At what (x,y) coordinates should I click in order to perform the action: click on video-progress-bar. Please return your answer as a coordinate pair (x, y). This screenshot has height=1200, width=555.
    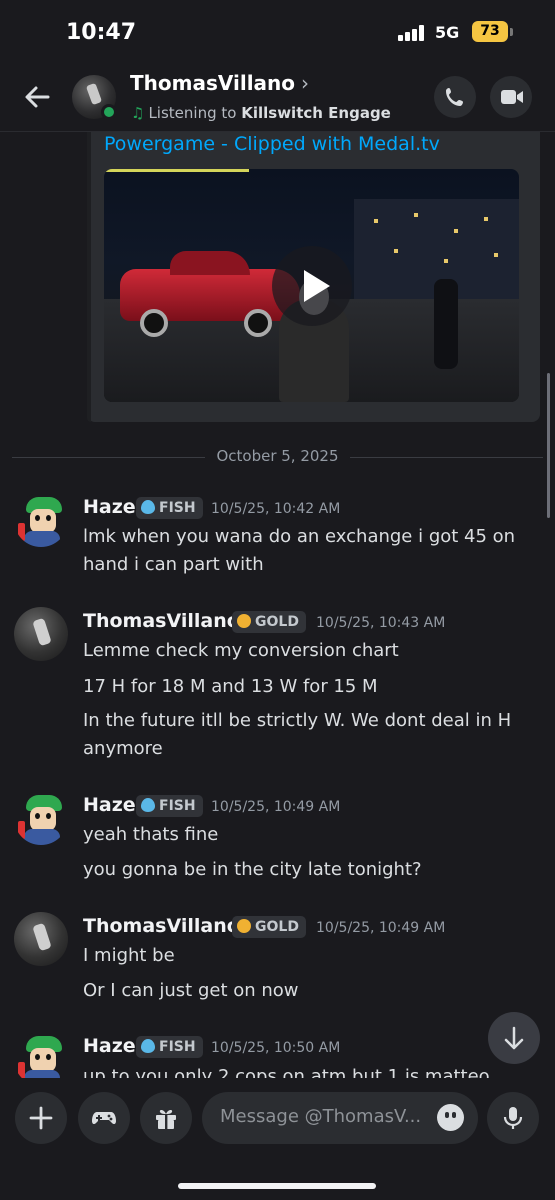
    Looking at the image, I should click on (176, 170).